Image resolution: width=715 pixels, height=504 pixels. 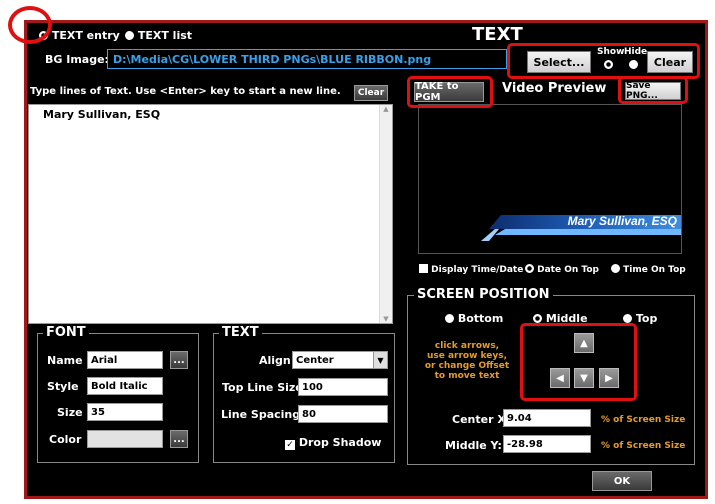 I want to click on arrow-up-button: ▲, so click(x=584, y=343).